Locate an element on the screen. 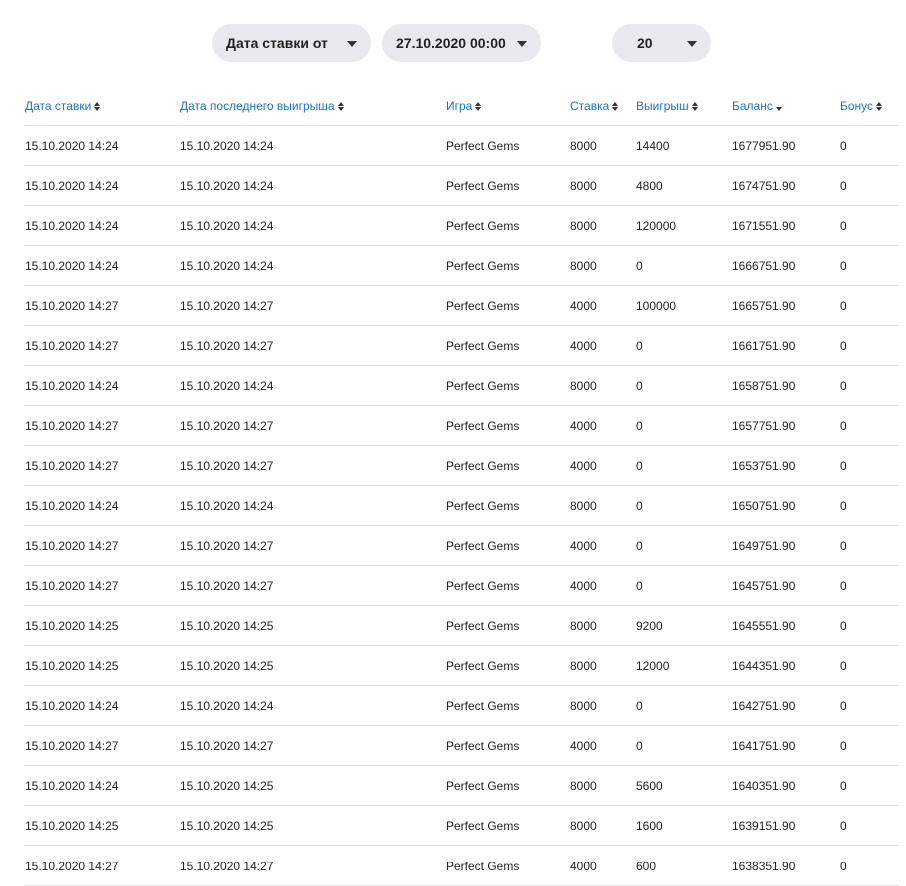 Image resolution: width=906 pixels, height=886 pixels. cell-balance: 1674751.90 is located at coordinates (785, 185).